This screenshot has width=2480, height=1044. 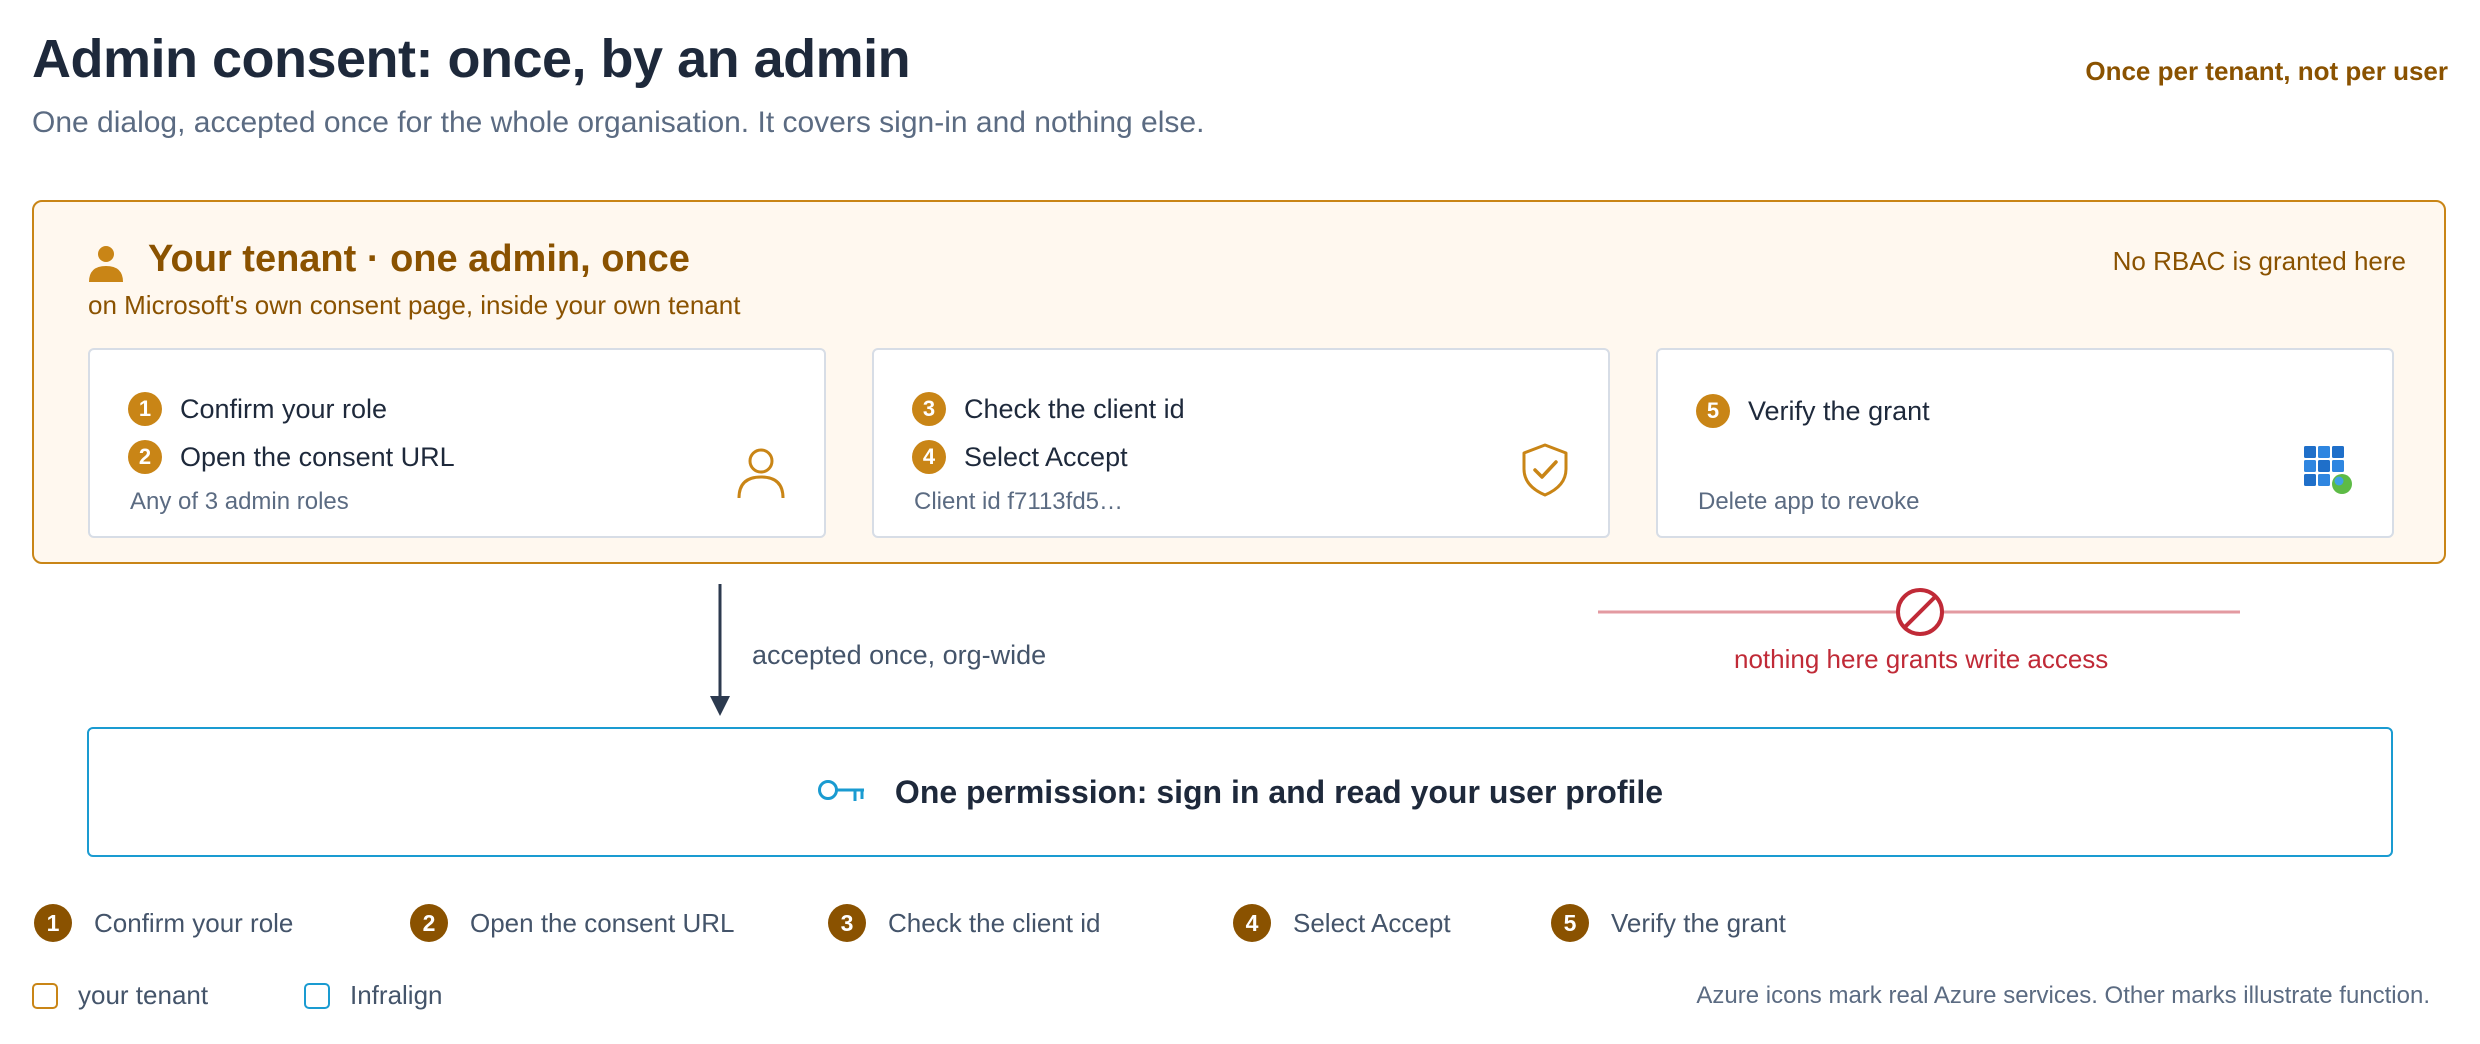 What do you see at coordinates (106, 264) in the screenshot?
I see `user-filled-icon` at bounding box center [106, 264].